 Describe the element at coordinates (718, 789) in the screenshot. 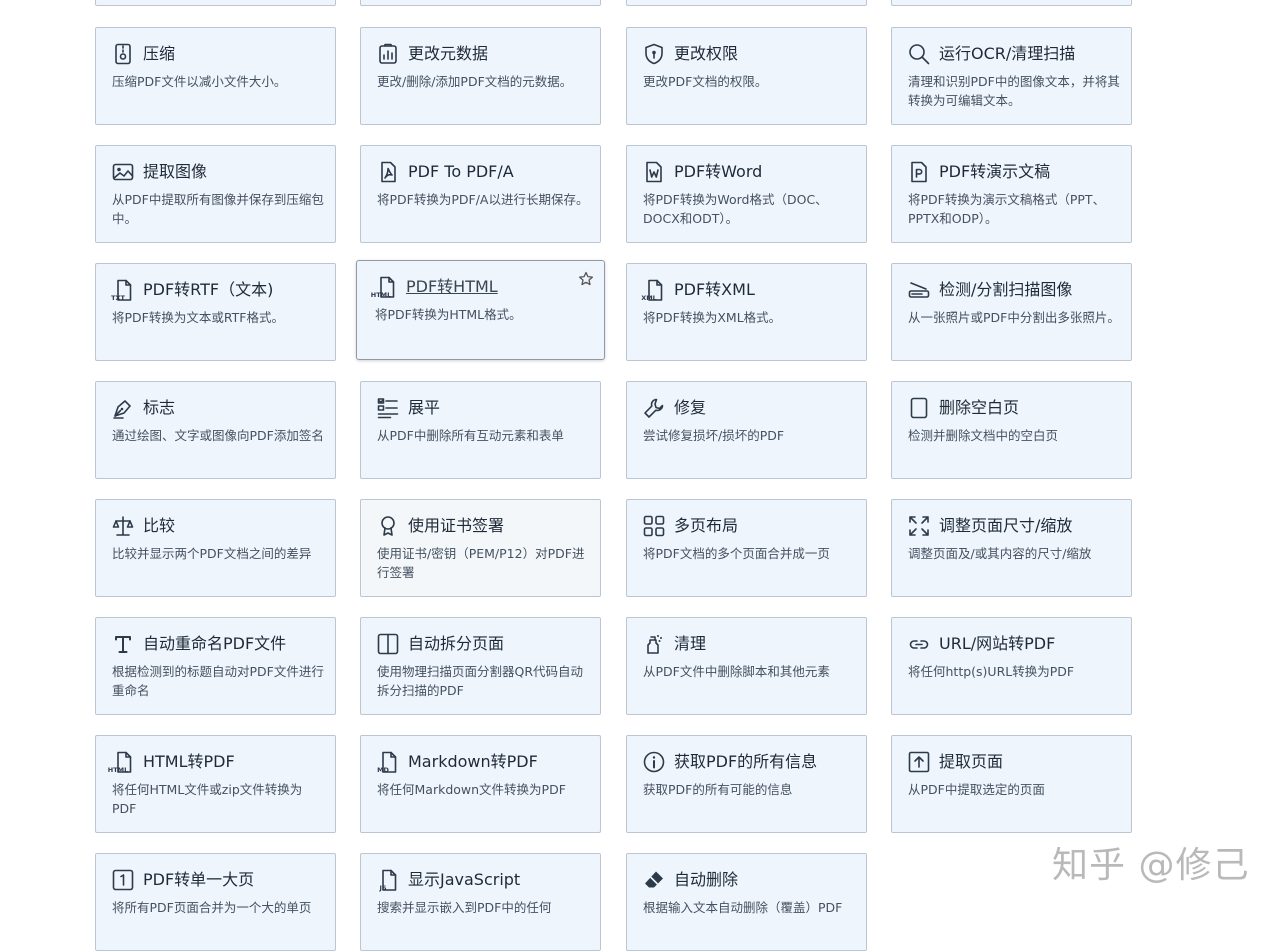

I see `tool-description: 获取PDF的所有可能的信息` at that location.